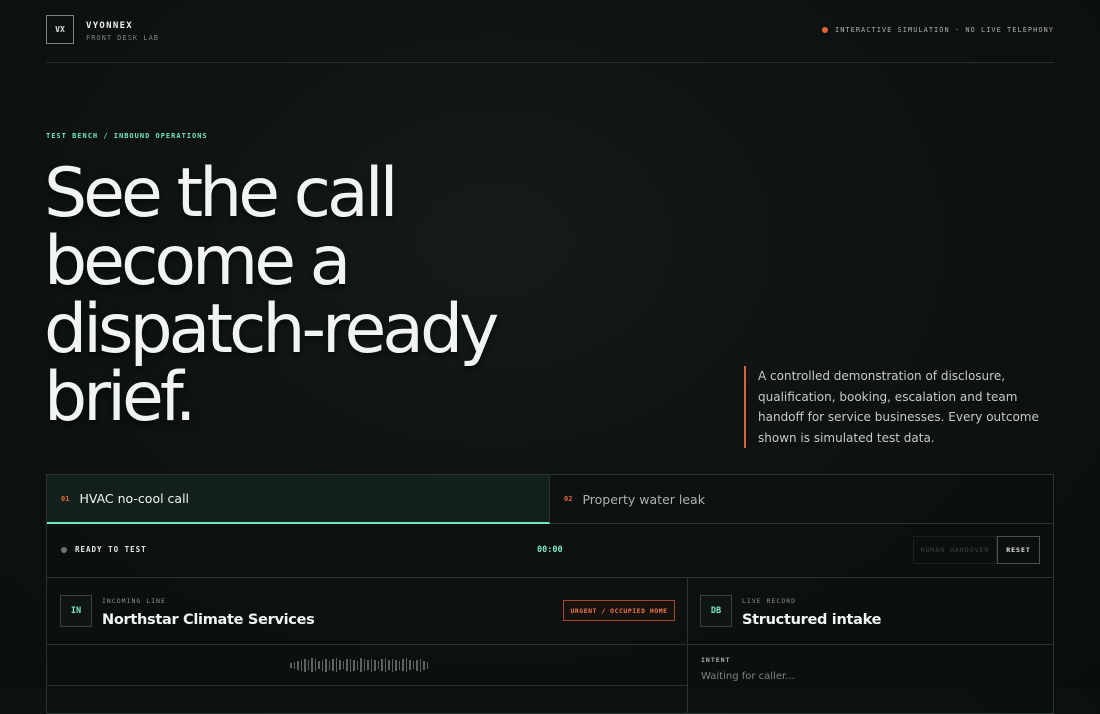 Image resolution: width=1100 pixels, height=714 pixels. What do you see at coordinates (619, 610) in the screenshot?
I see `urgency-tag: URGENT / OCCUPIED HOME` at bounding box center [619, 610].